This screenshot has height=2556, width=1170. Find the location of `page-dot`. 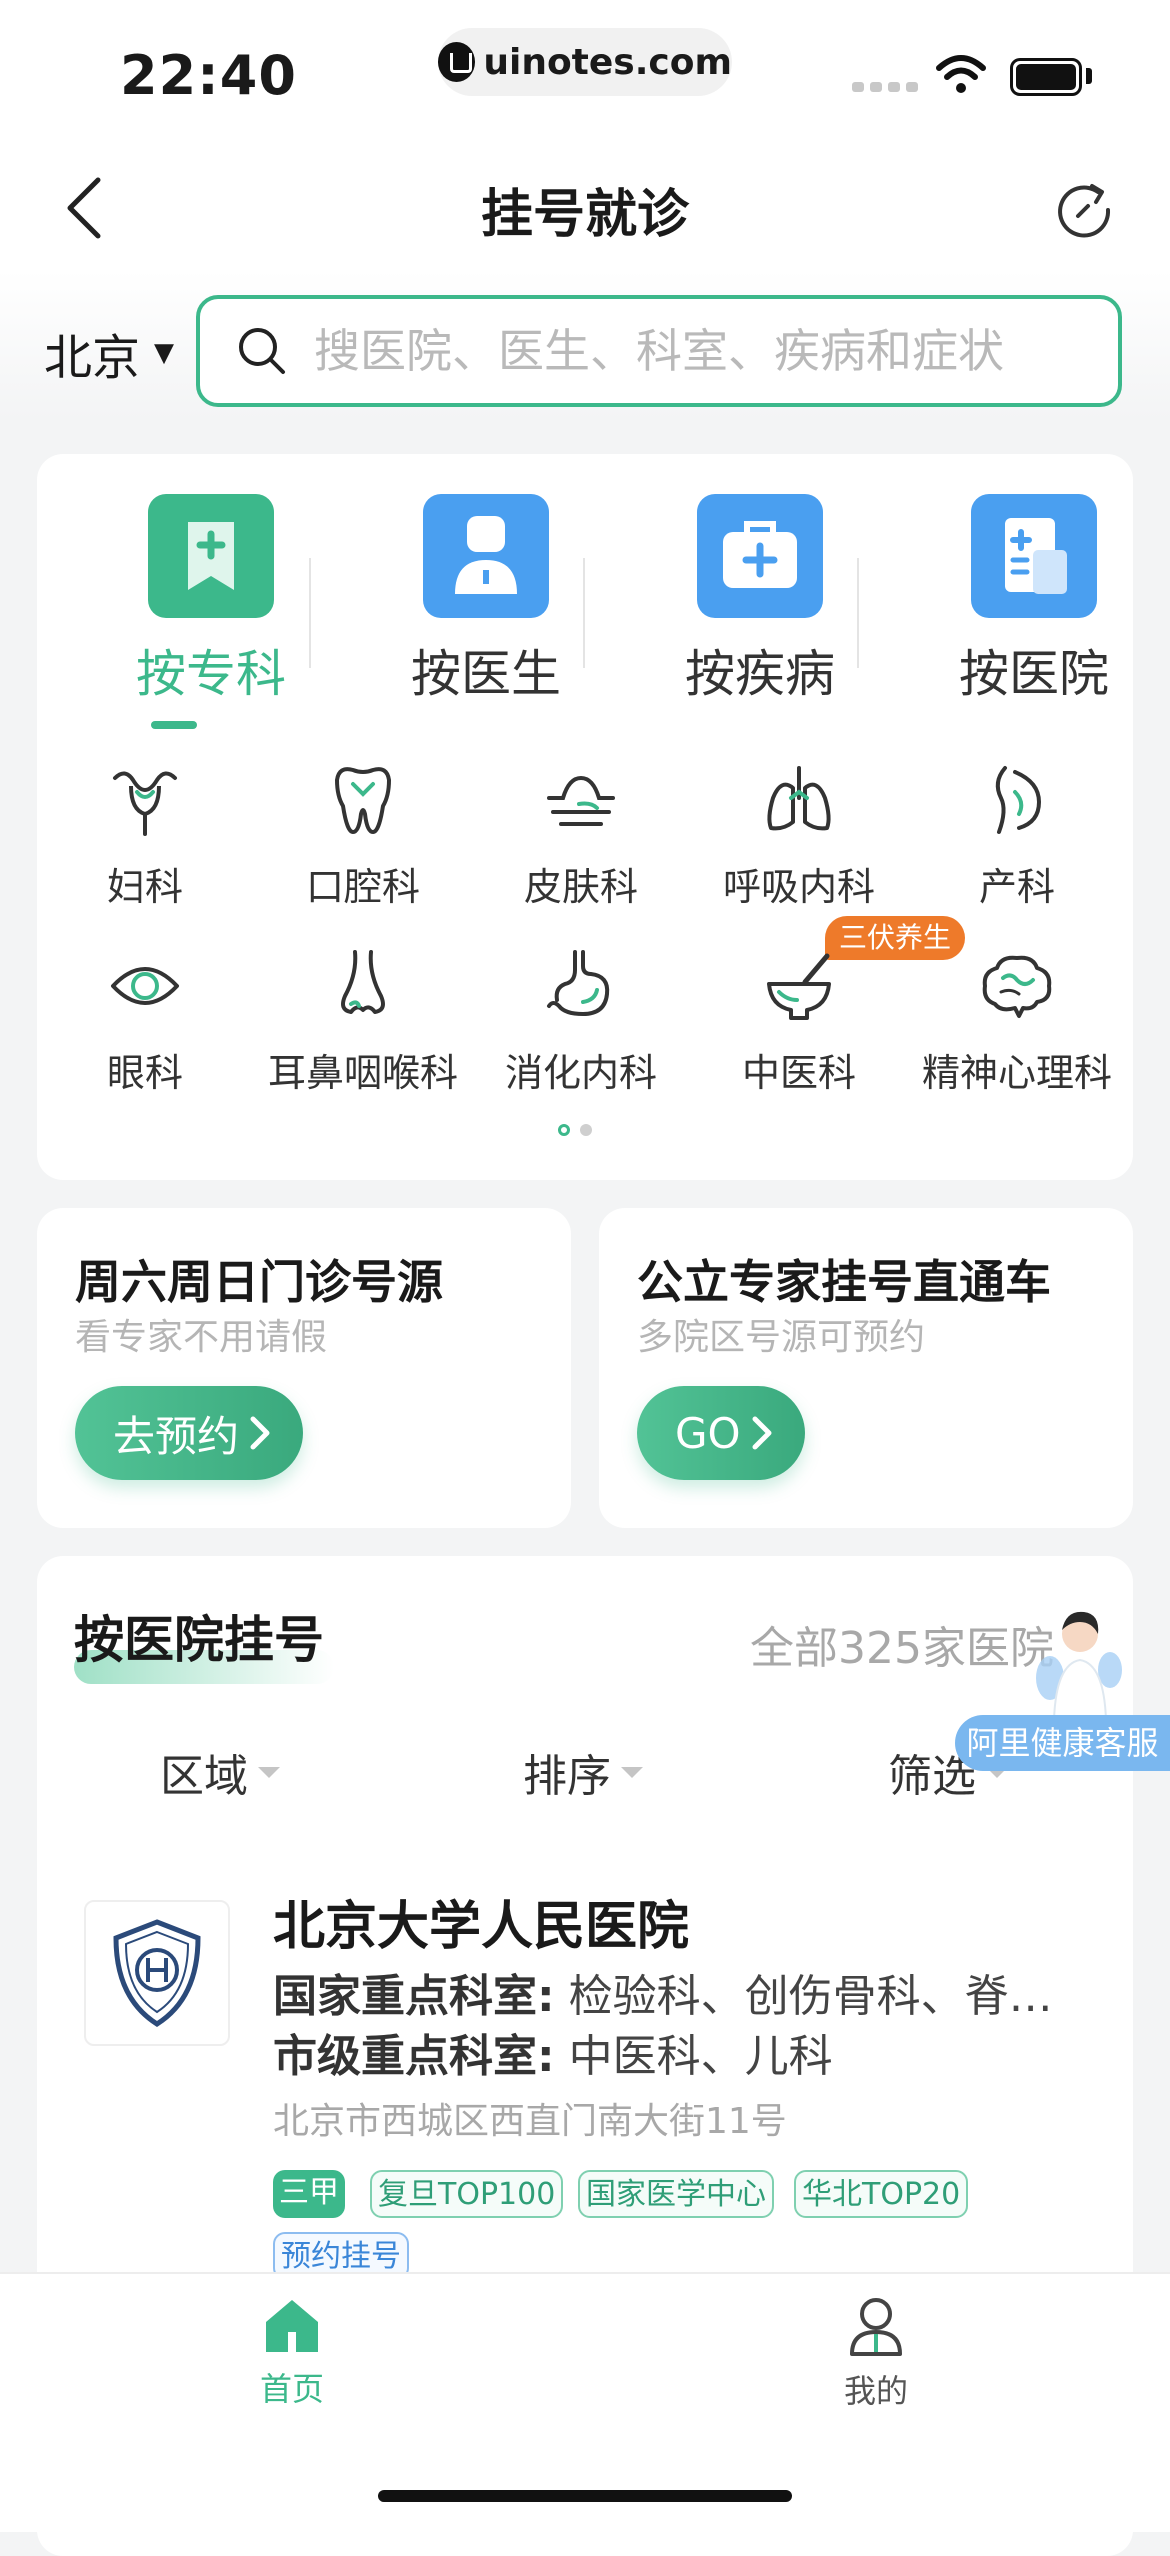

page-dot is located at coordinates (586, 1130).